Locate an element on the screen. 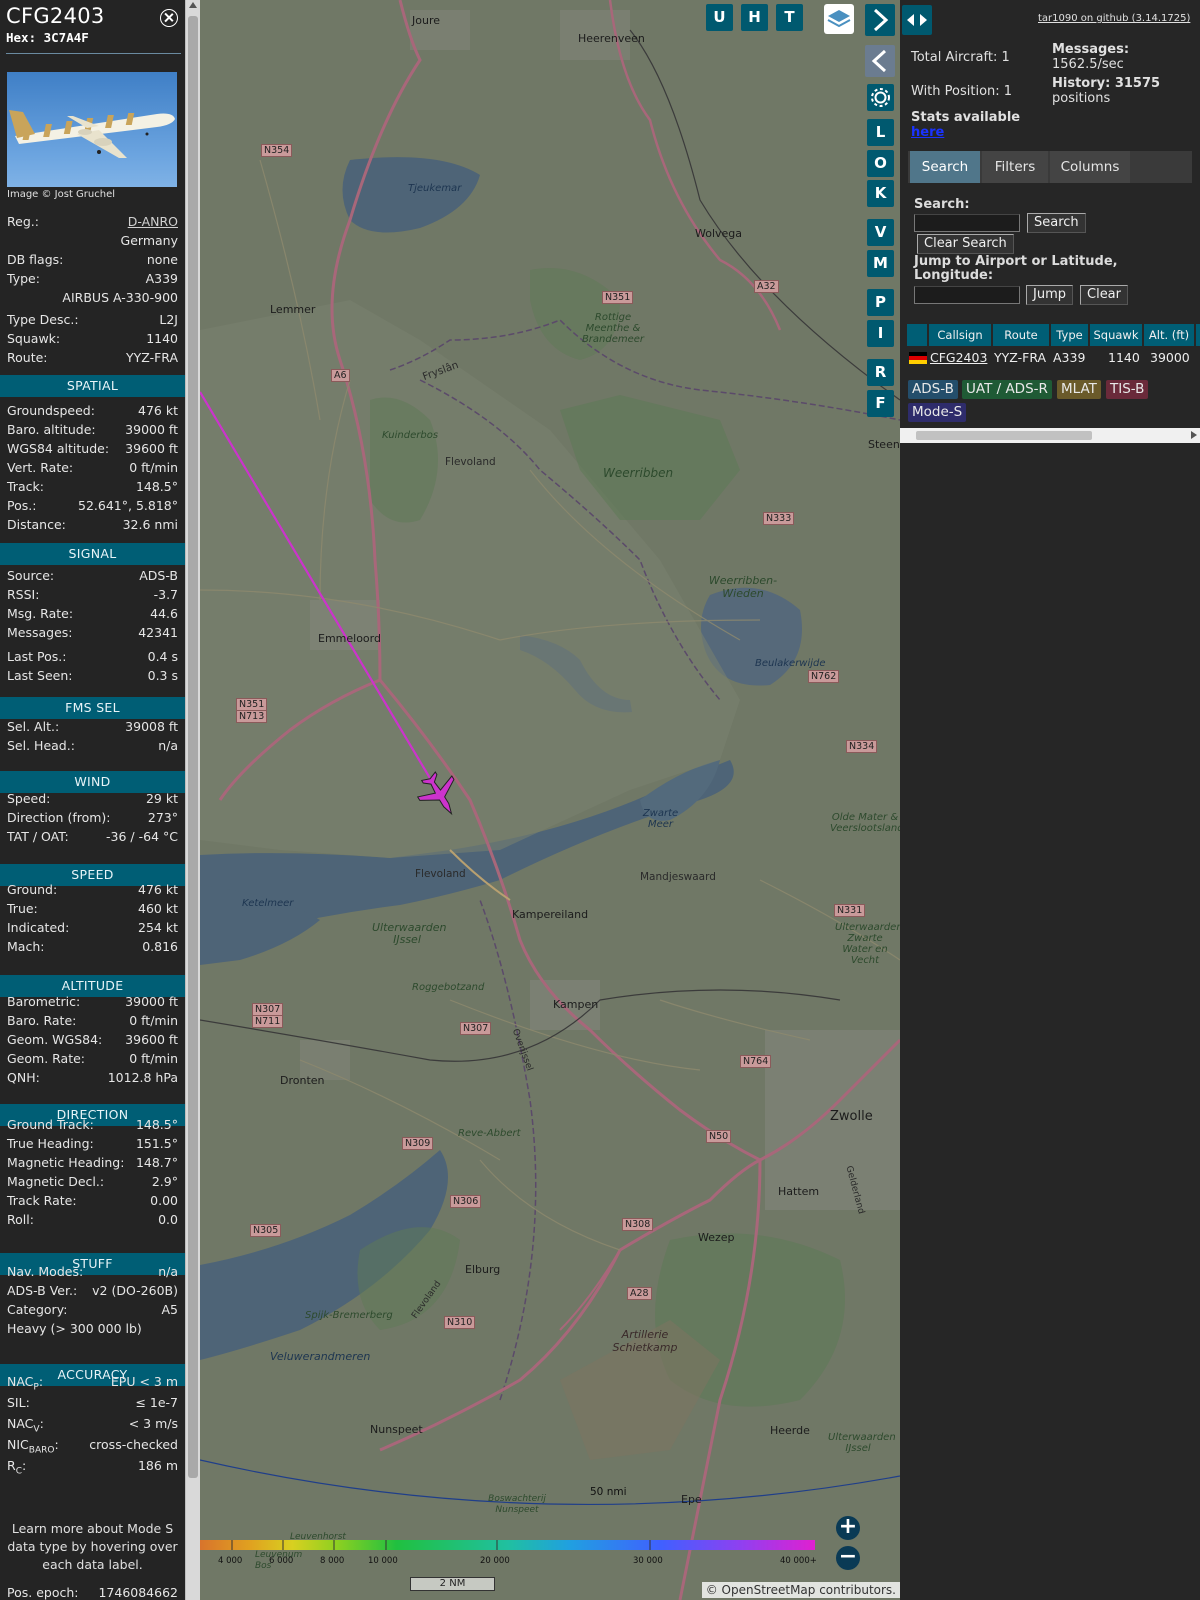  spatial-row: WGS84 altitude: 39600 ft is located at coordinates (92, 448).